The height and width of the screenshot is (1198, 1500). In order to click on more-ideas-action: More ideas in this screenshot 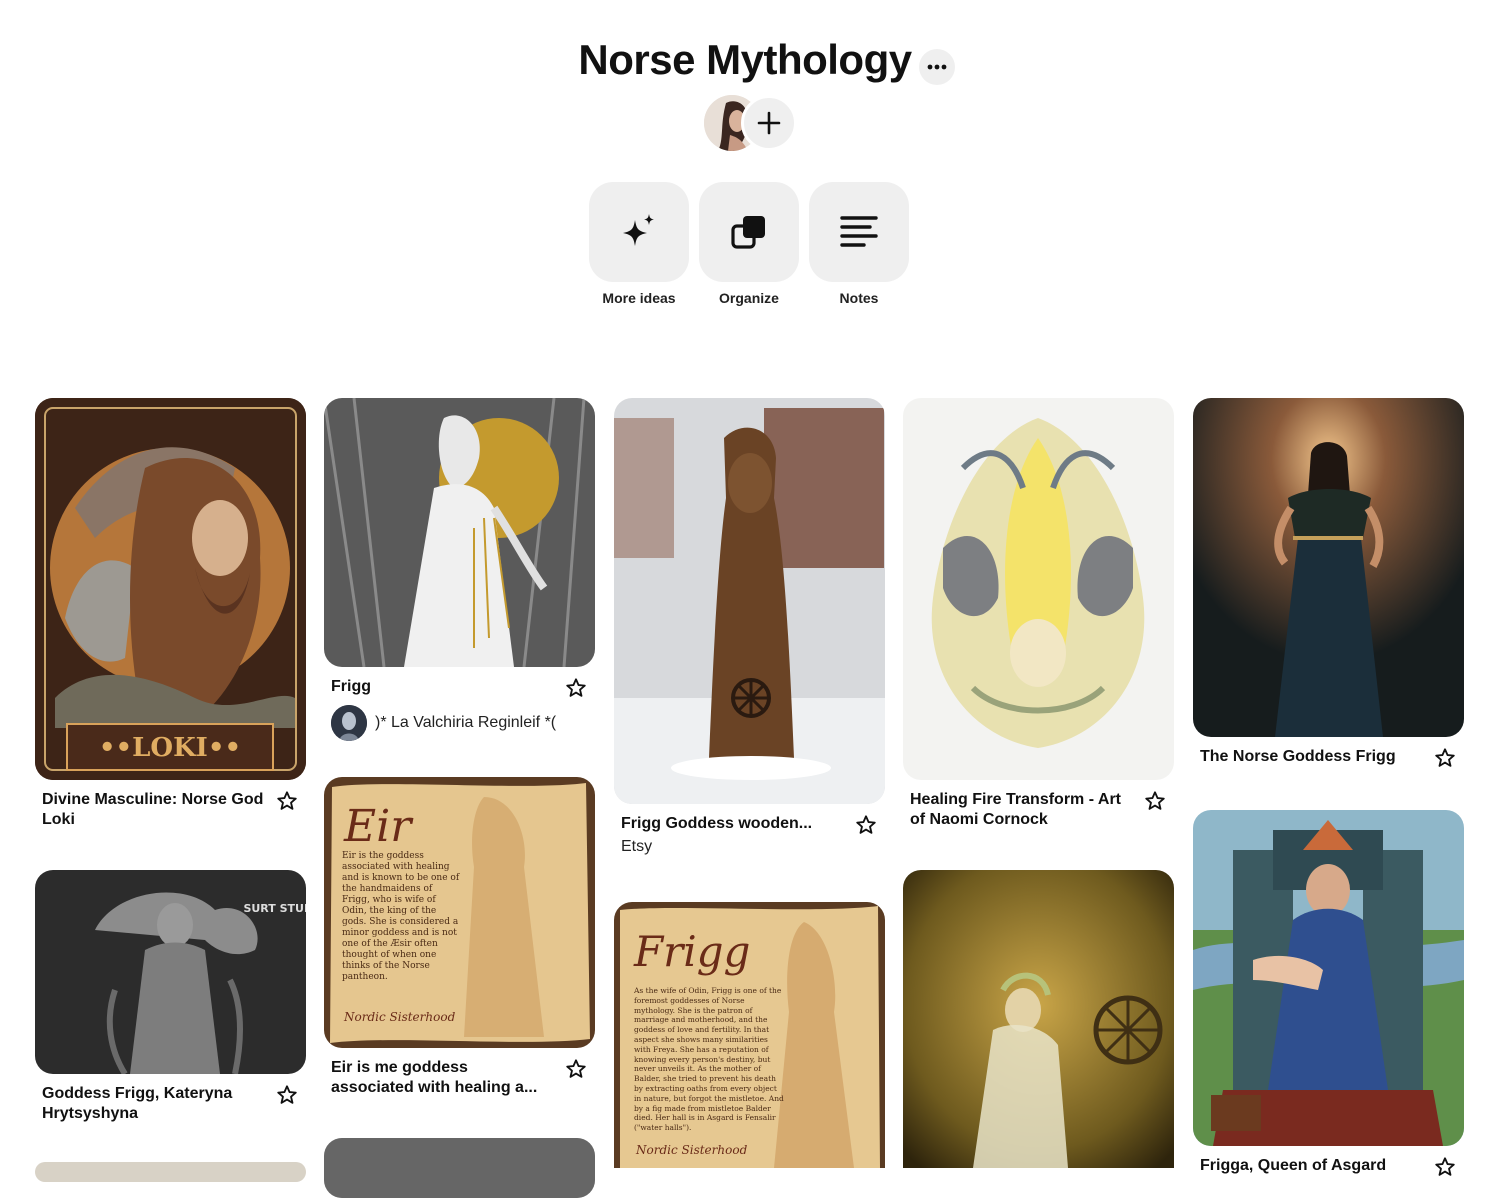, I will do `click(639, 244)`.